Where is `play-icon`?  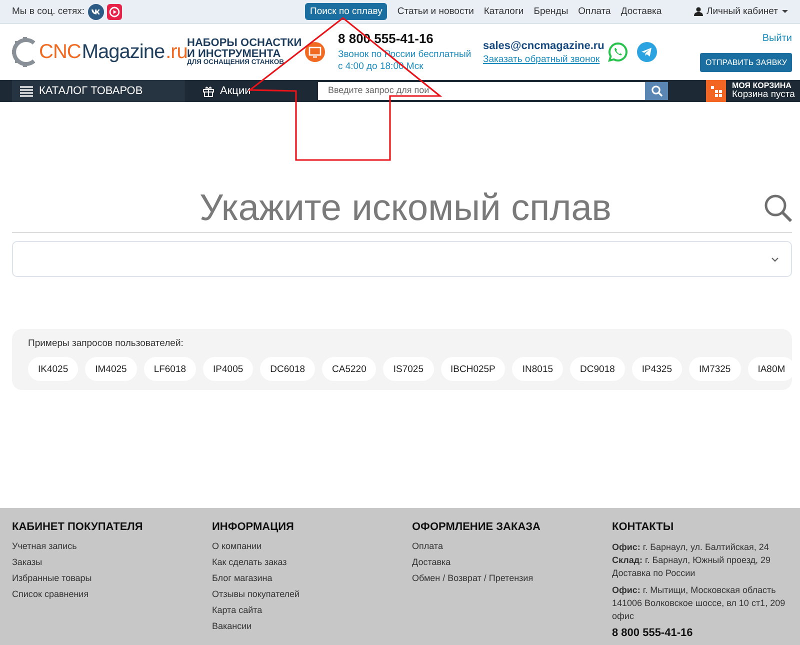
play-icon is located at coordinates (114, 12).